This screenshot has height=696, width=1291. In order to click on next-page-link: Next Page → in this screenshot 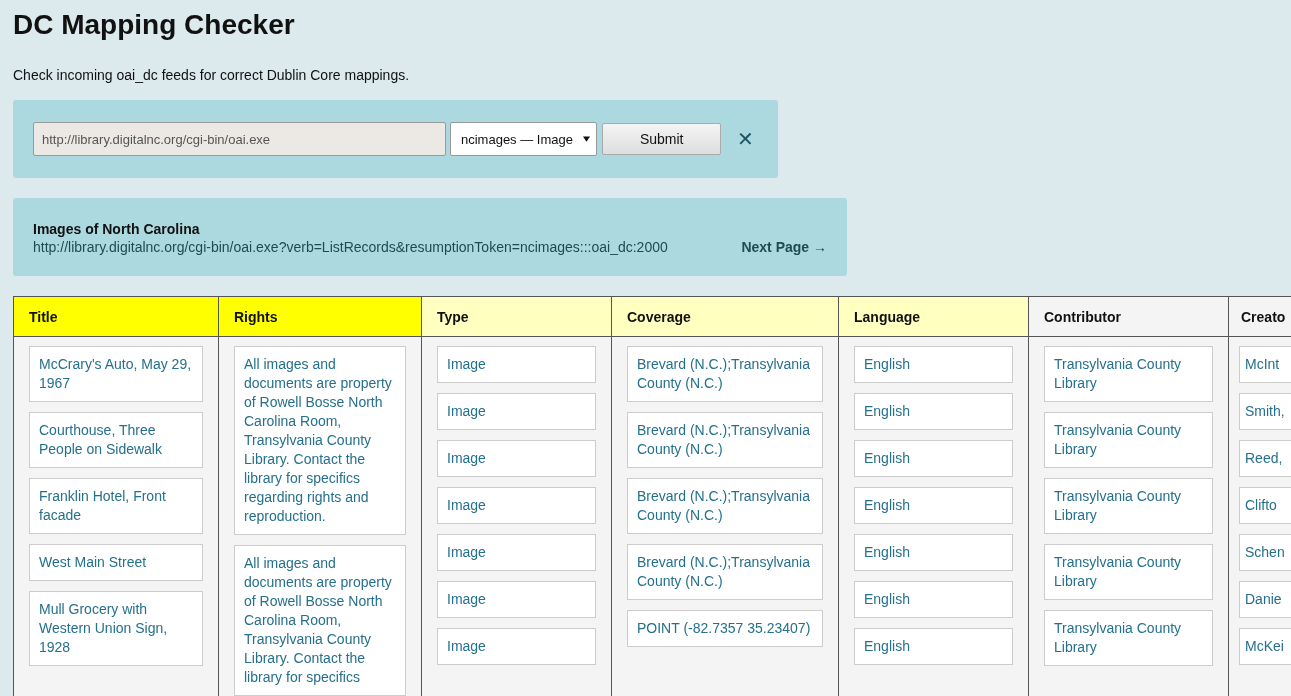, I will do `click(784, 247)`.